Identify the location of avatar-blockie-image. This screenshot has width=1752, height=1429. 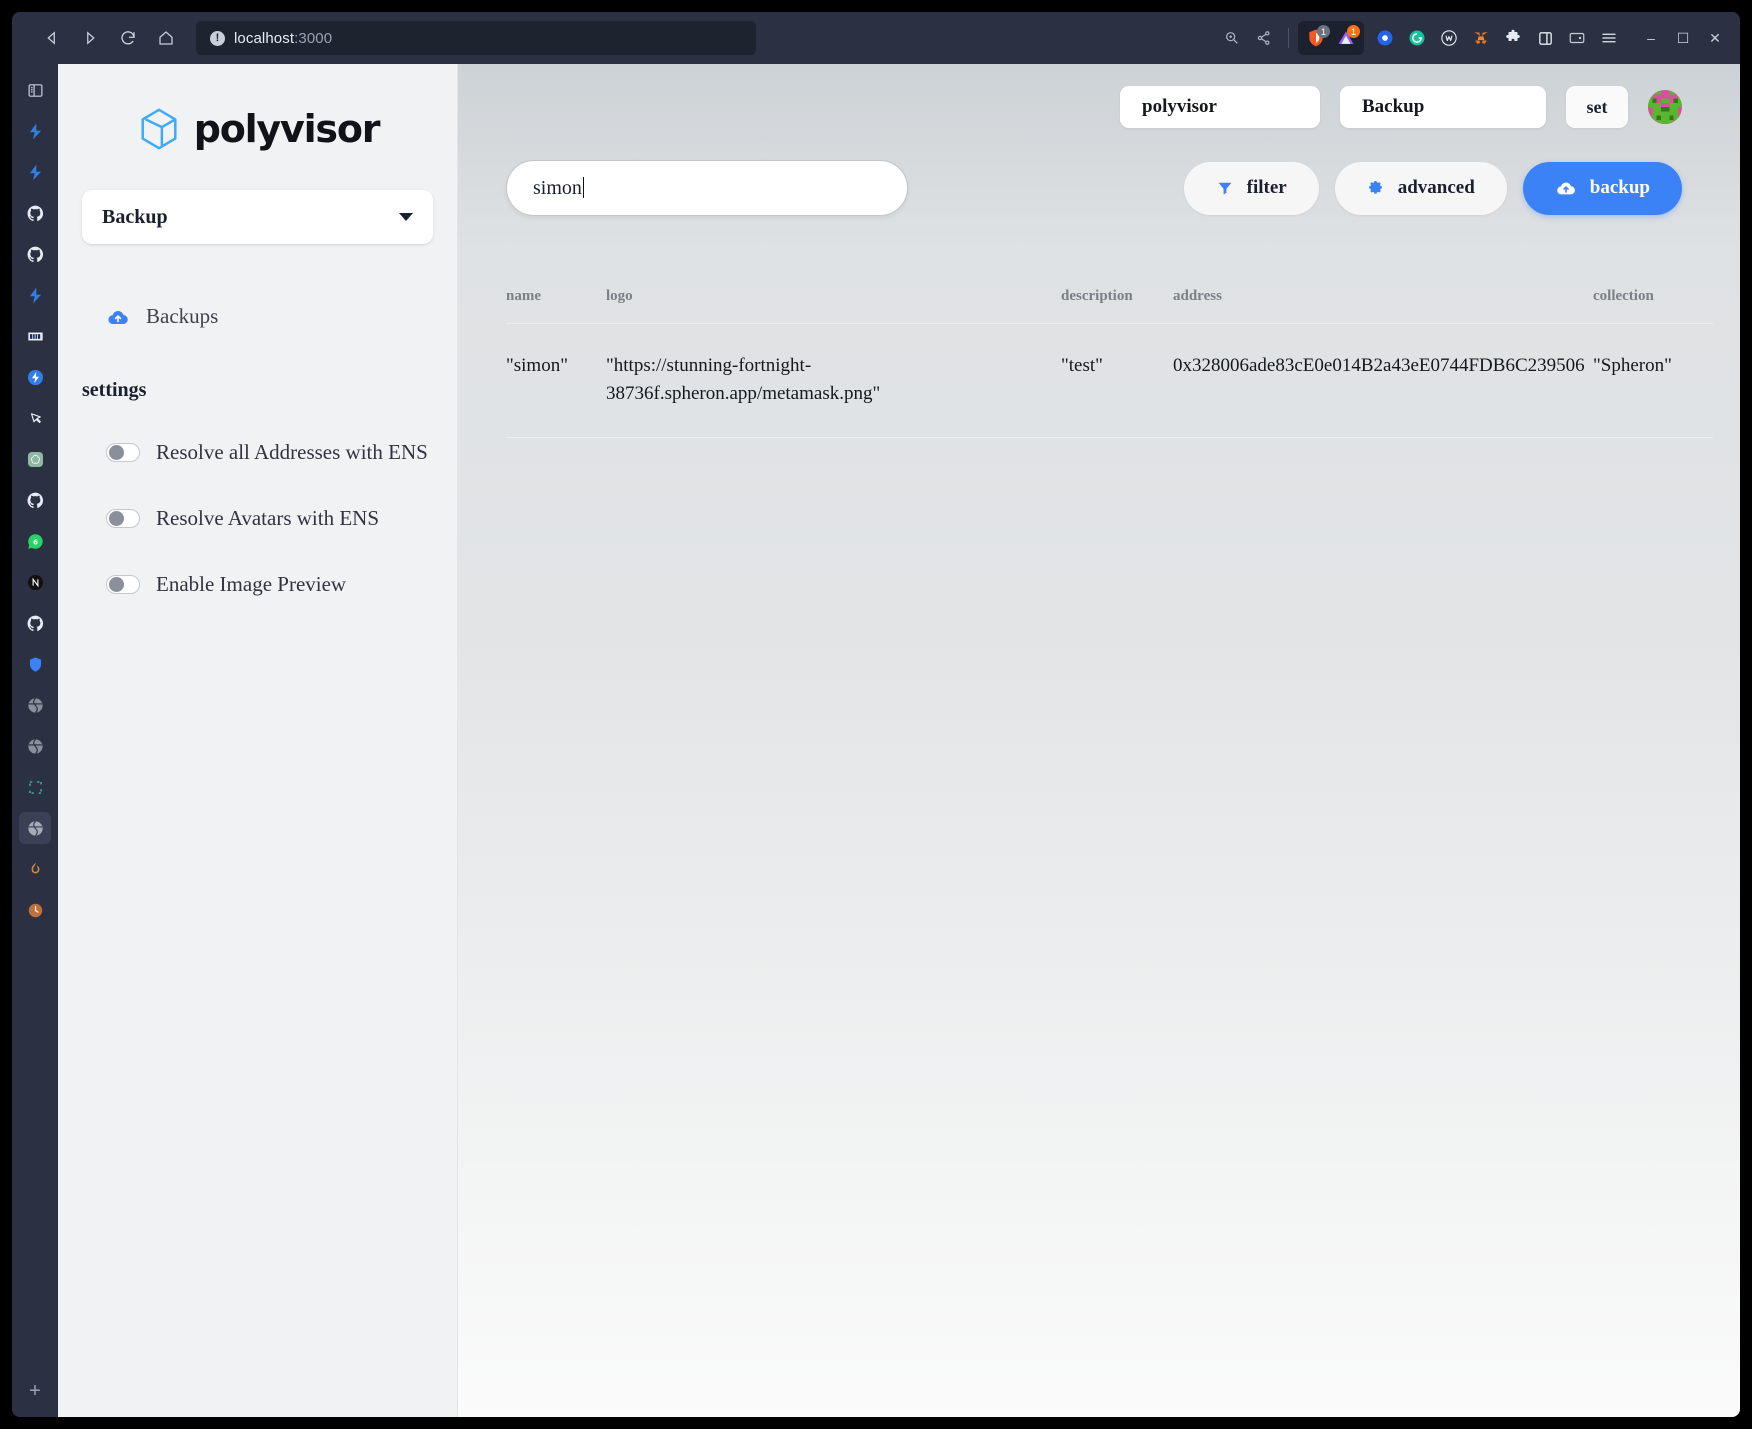
(1665, 107).